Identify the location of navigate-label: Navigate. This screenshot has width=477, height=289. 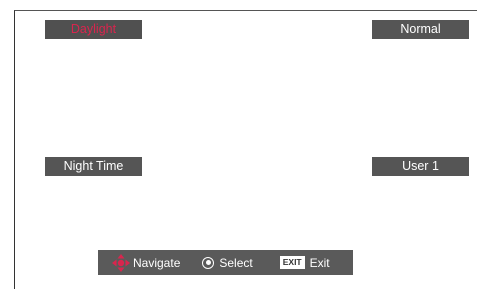
(157, 262).